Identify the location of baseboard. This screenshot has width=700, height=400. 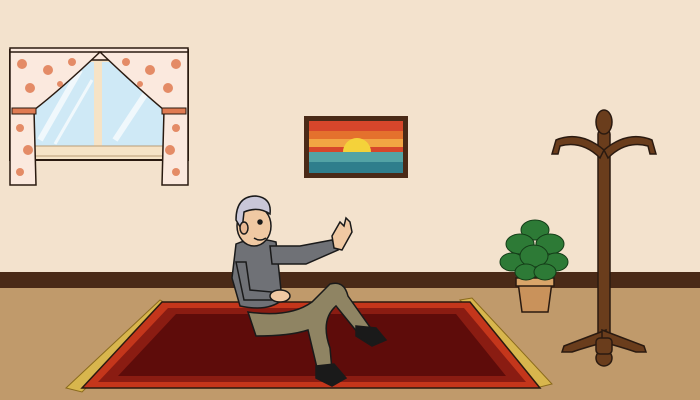
(350, 280).